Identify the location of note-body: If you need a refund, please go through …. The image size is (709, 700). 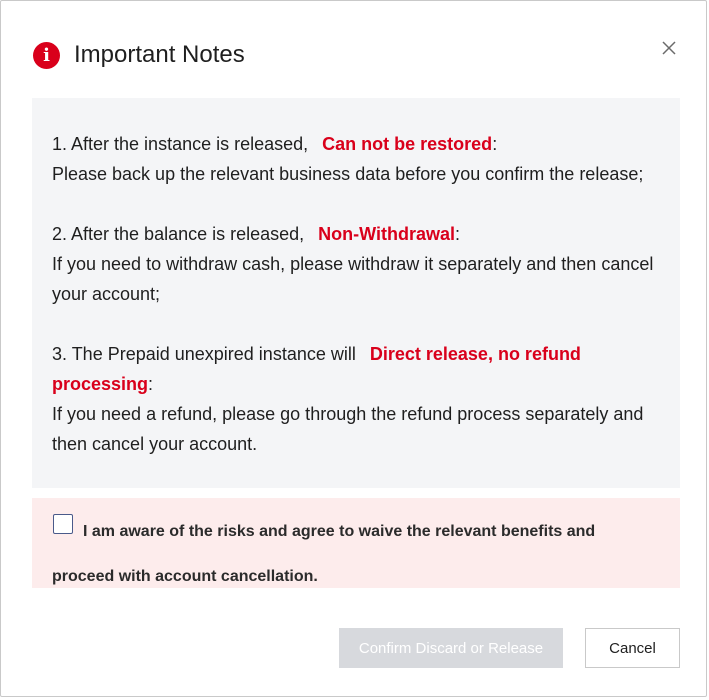
(348, 429).